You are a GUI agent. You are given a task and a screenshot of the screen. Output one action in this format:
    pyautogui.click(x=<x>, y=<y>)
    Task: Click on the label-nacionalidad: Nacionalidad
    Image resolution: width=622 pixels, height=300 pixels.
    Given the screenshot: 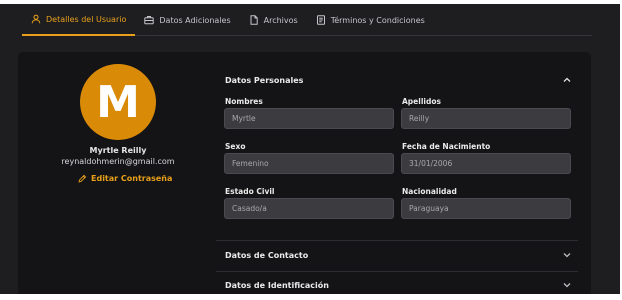 What is the action you would take?
    pyautogui.click(x=429, y=191)
    